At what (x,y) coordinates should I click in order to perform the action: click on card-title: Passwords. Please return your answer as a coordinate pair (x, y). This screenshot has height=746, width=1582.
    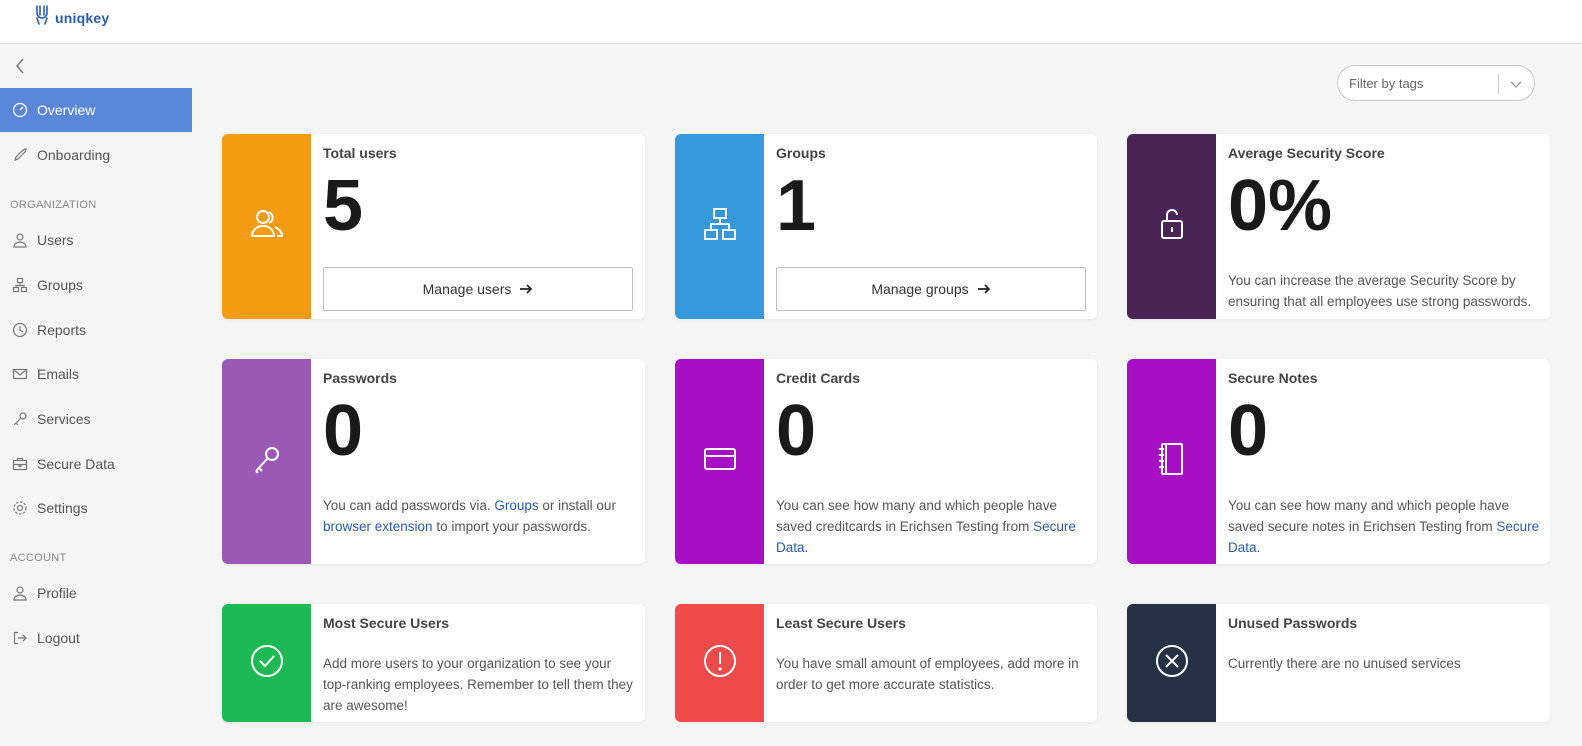
    Looking at the image, I should click on (360, 378).